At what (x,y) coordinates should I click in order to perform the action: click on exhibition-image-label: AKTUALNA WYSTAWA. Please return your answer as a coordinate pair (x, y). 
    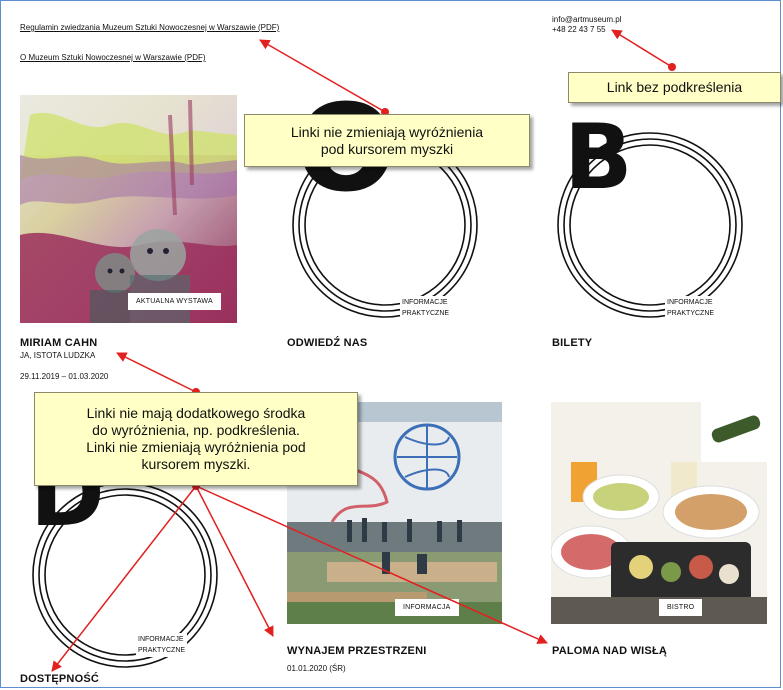
    Looking at the image, I should click on (174, 301).